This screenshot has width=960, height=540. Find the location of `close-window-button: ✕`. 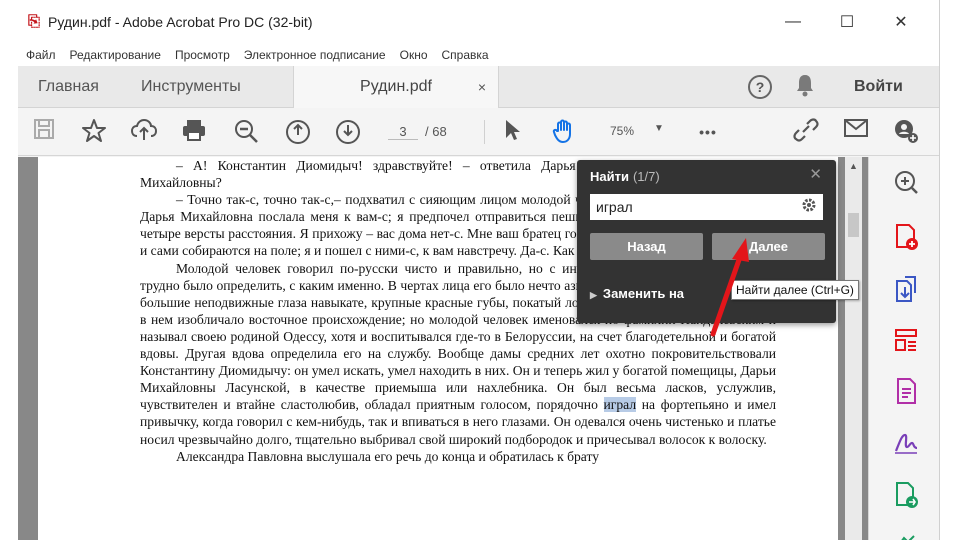

close-window-button: ✕ is located at coordinates (901, 22).